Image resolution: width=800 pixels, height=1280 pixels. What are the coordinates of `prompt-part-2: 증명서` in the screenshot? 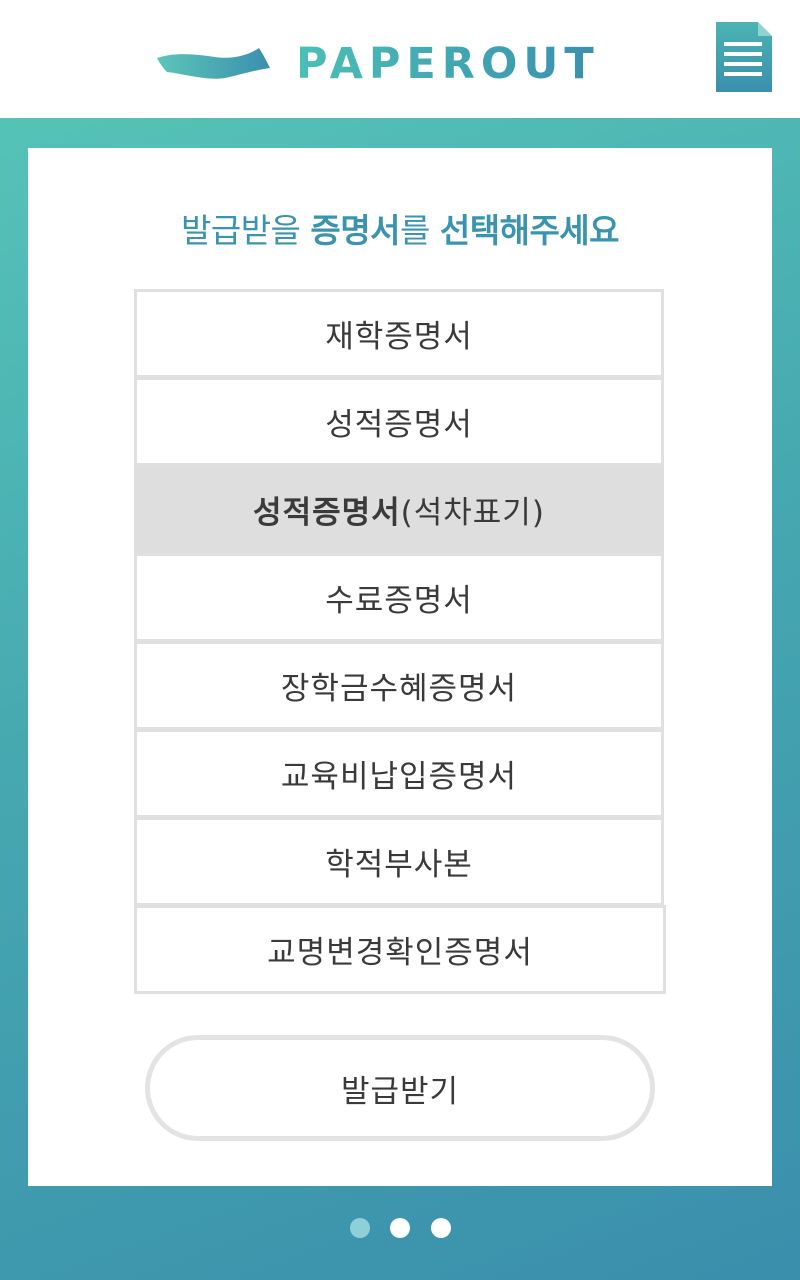 It's located at (355, 230).